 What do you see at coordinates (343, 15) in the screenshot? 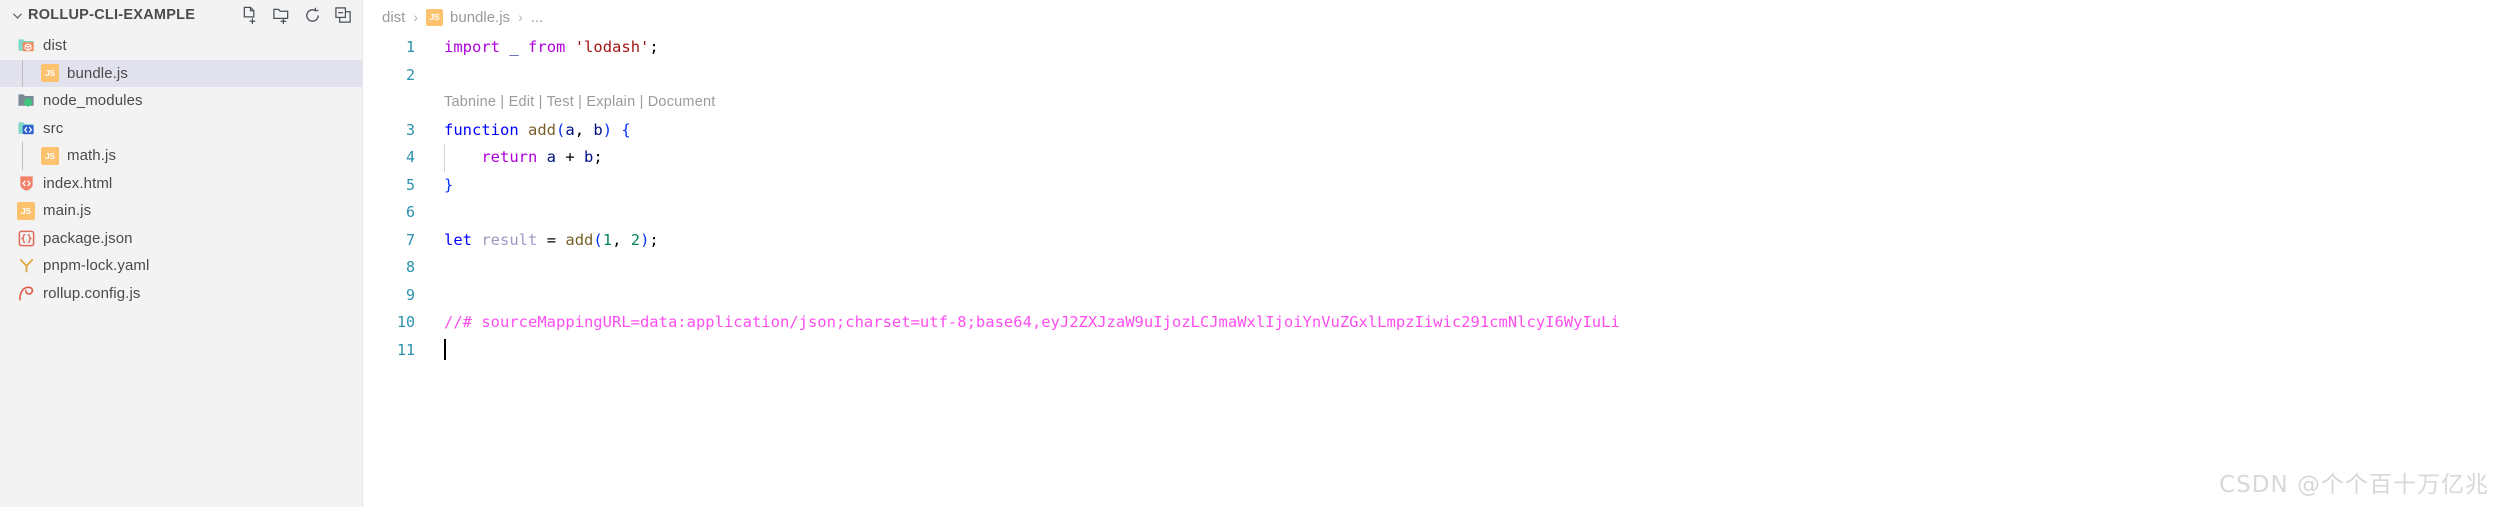
I see `collapse-all-icon` at bounding box center [343, 15].